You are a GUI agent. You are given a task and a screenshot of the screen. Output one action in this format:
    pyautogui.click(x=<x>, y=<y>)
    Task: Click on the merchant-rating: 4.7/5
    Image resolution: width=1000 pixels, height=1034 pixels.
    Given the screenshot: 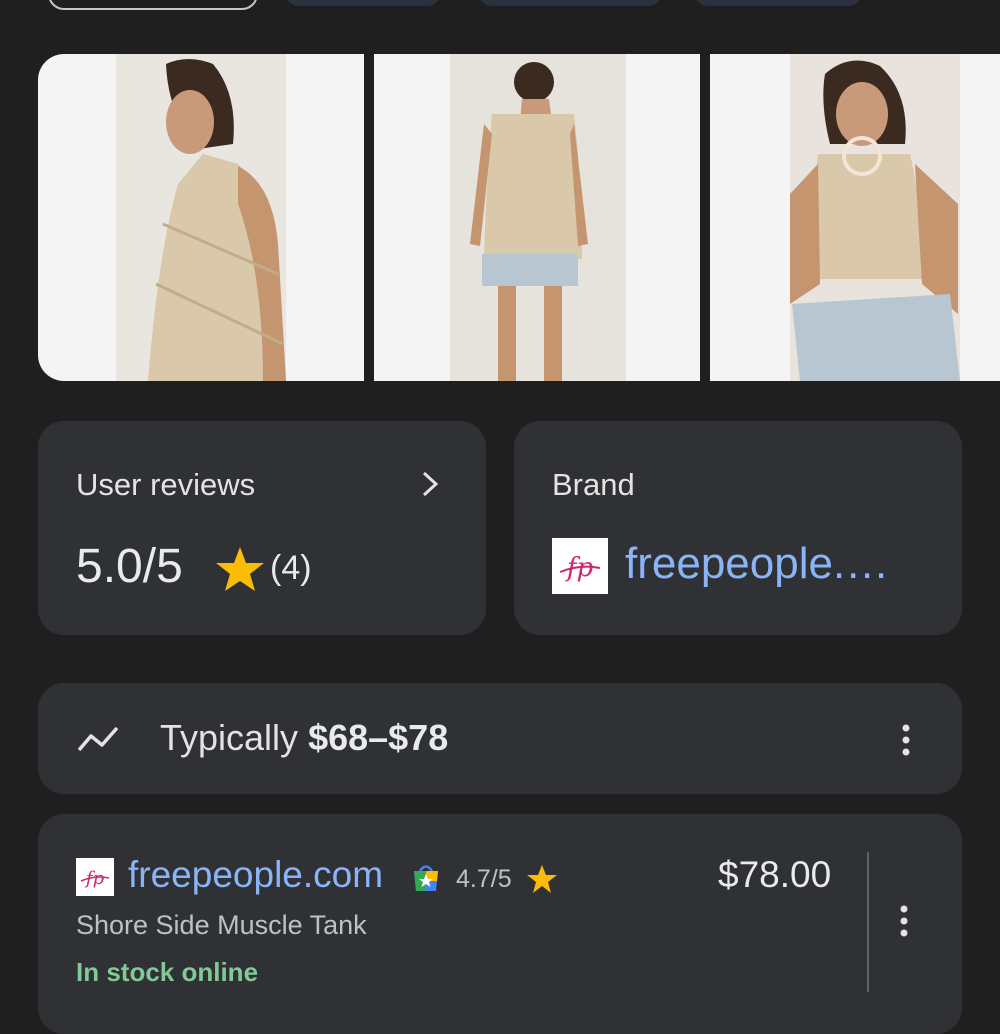 What is the action you would take?
    pyautogui.click(x=484, y=879)
    